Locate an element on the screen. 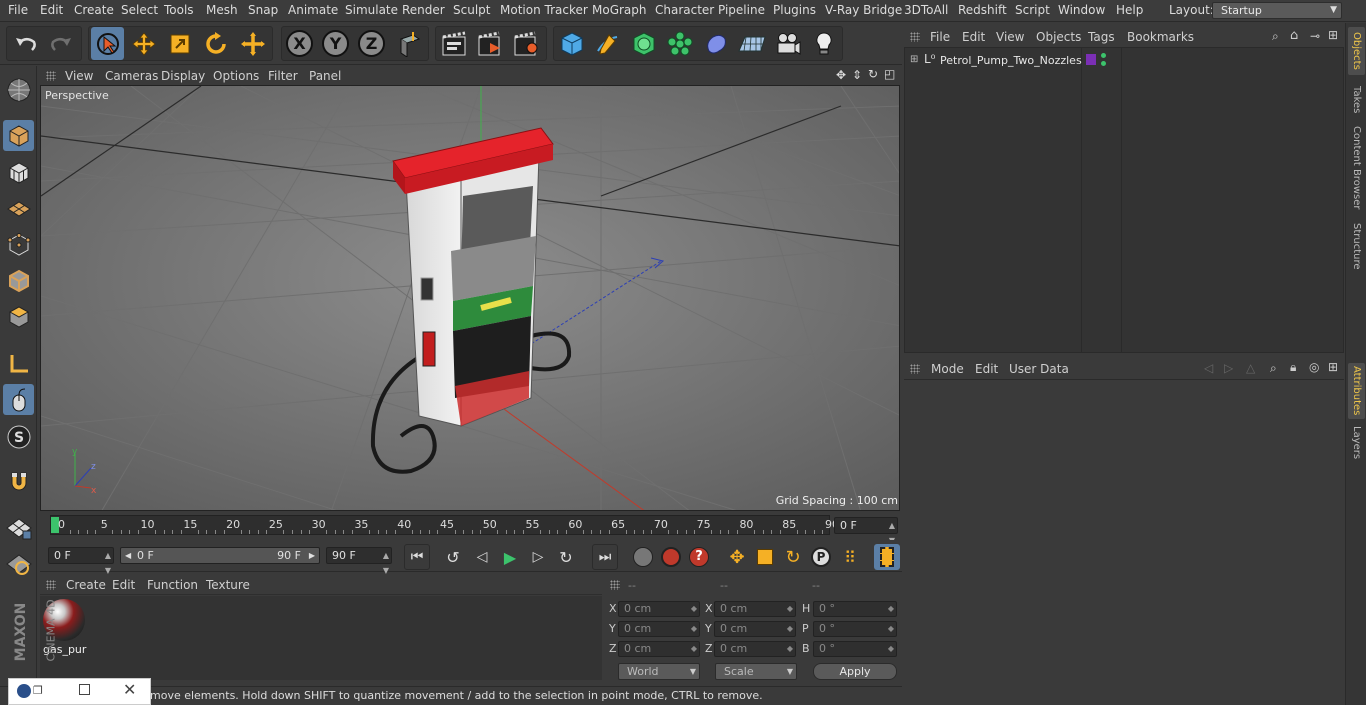  previous-keyframe-button: ↺ is located at coordinates (453, 557).